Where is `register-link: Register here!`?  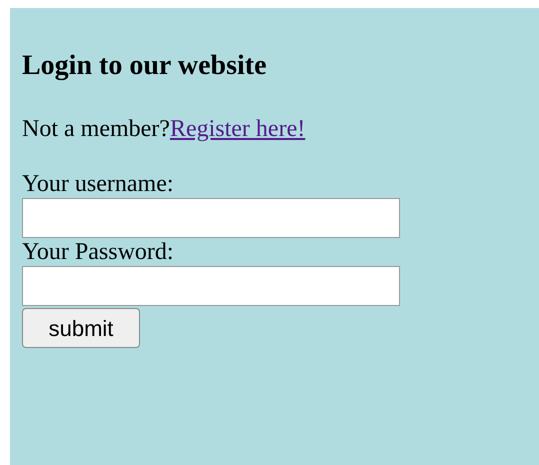
register-link: Register here! is located at coordinates (238, 129).